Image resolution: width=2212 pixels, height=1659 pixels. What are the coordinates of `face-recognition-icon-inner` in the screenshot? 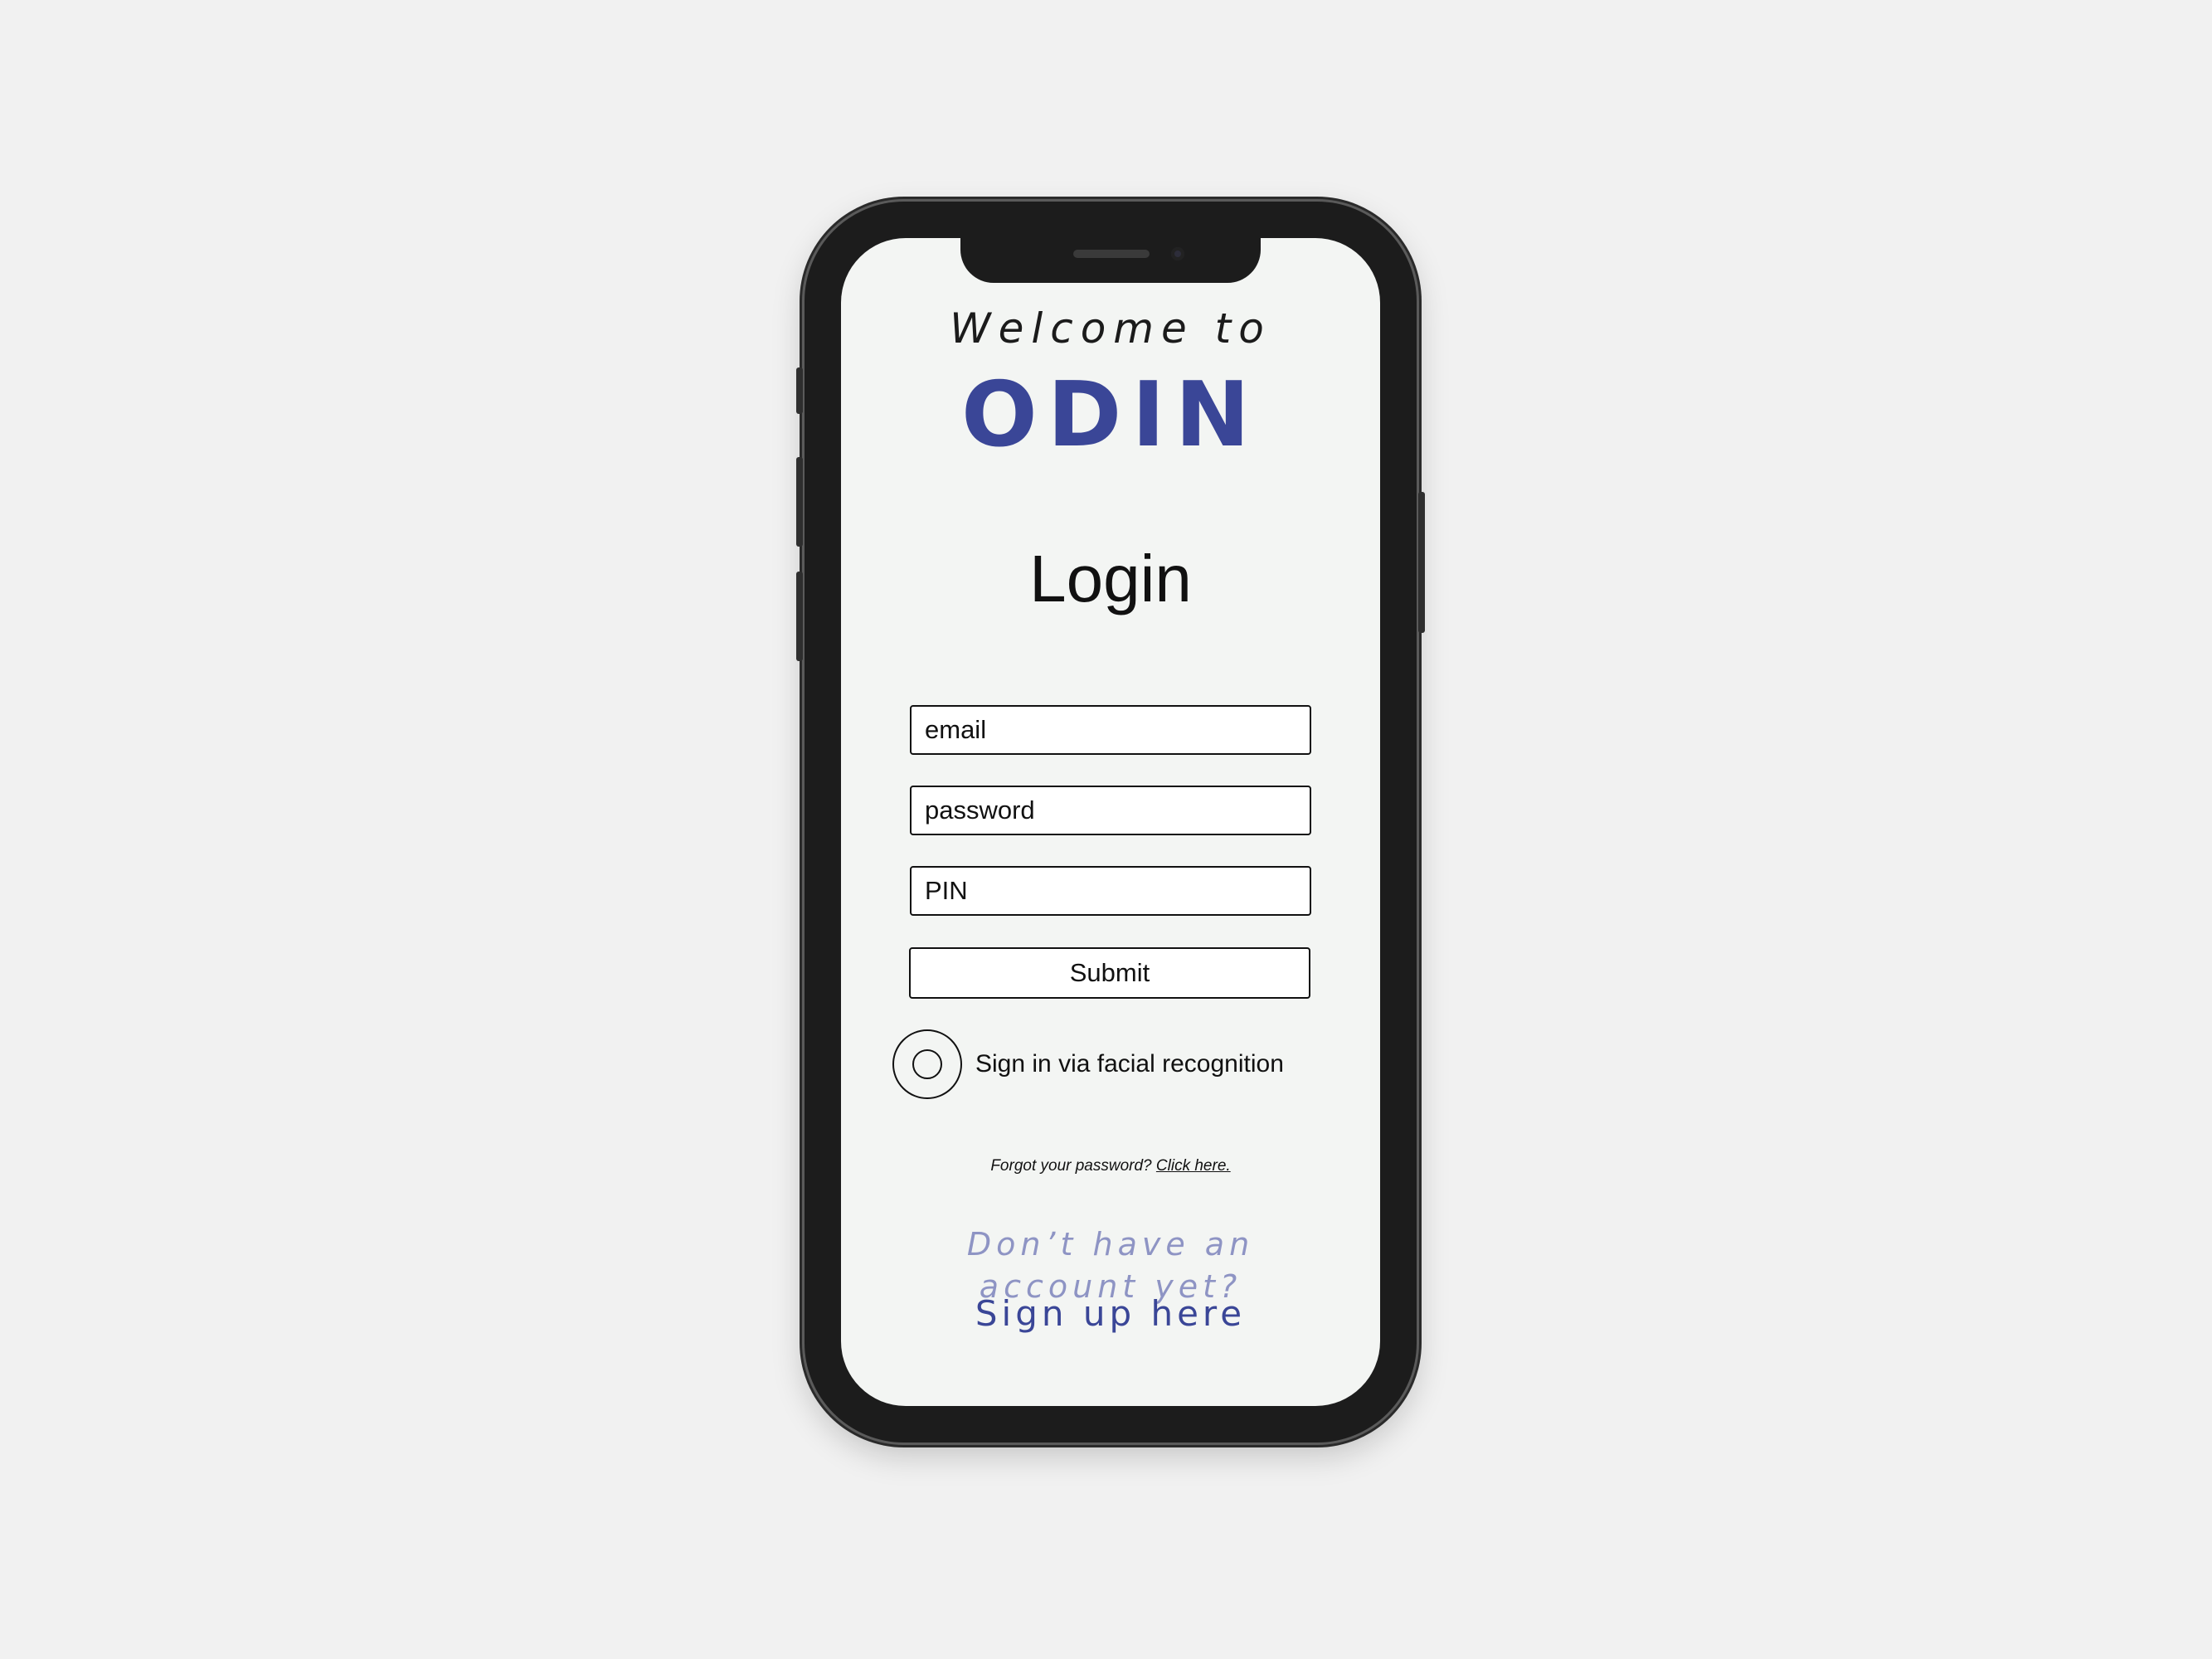 It's located at (927, 1064).